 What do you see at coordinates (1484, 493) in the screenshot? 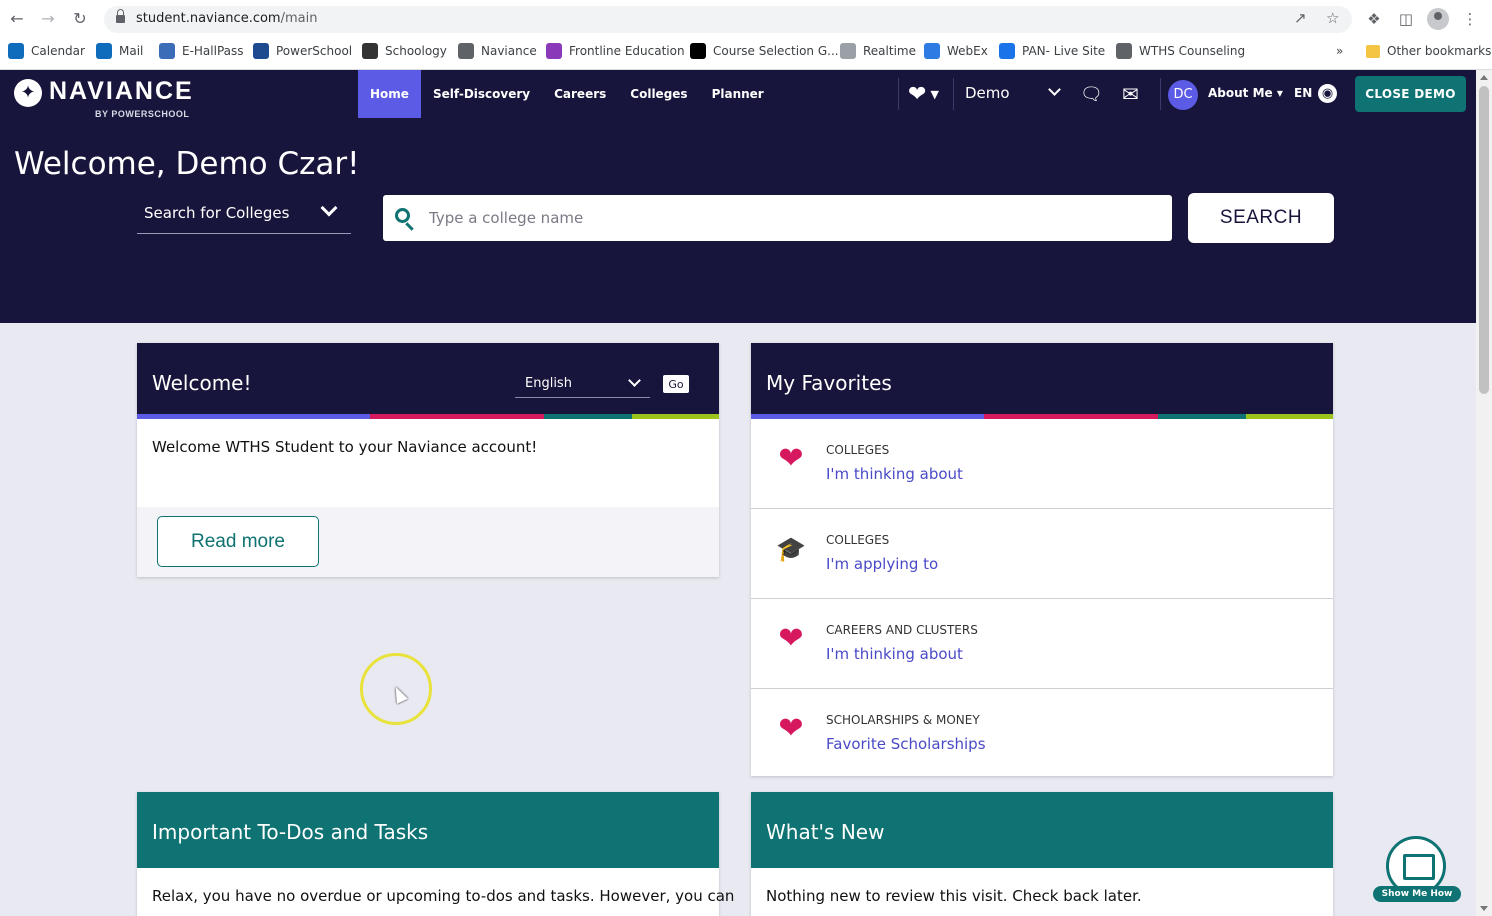
I see `page-scrollbar` at bounding box center [1484, 493].